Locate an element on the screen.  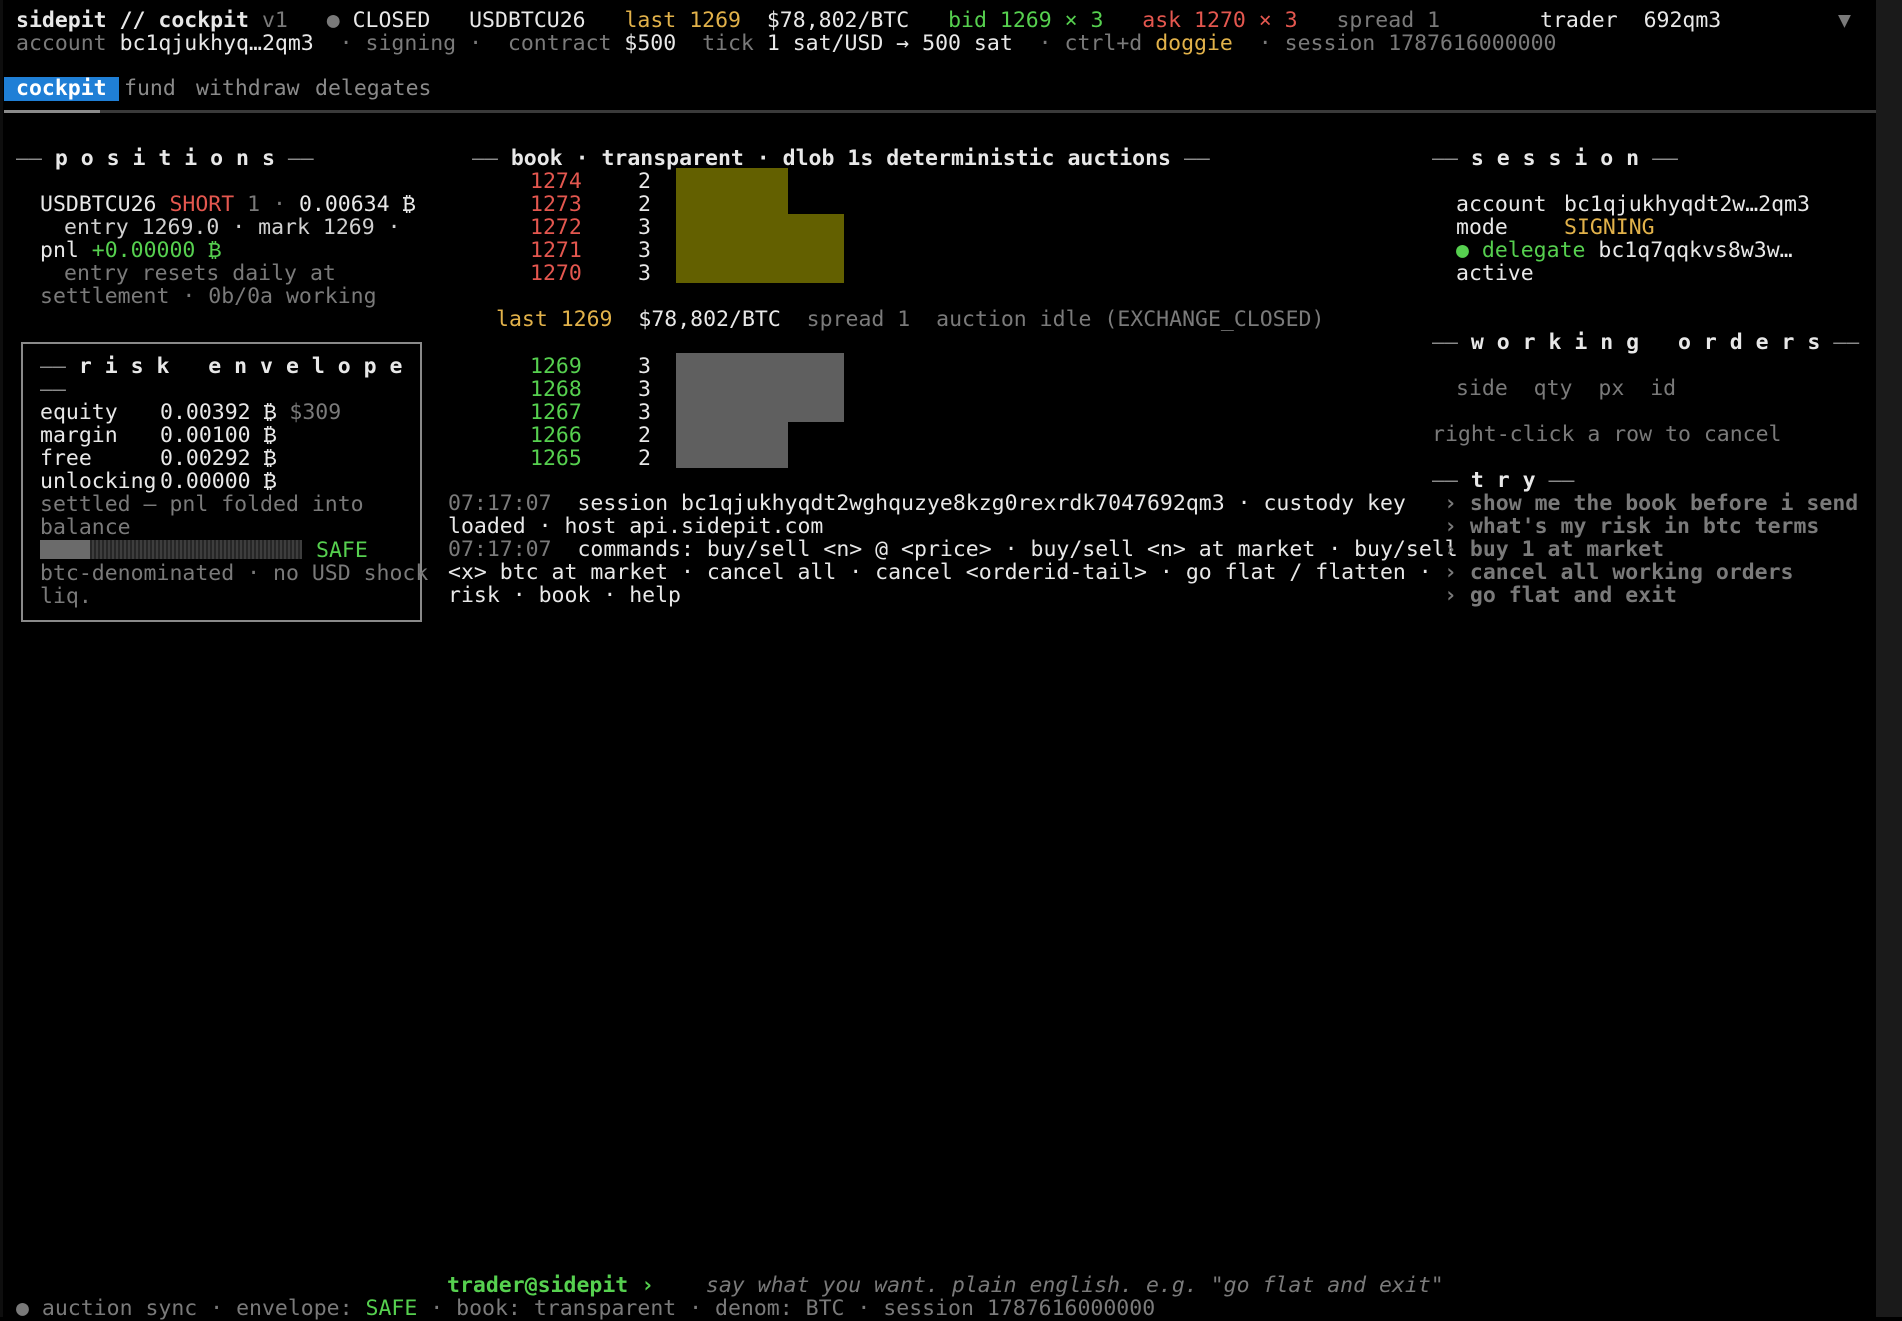
book-price: 1269 is located at coordinates (556, 366).